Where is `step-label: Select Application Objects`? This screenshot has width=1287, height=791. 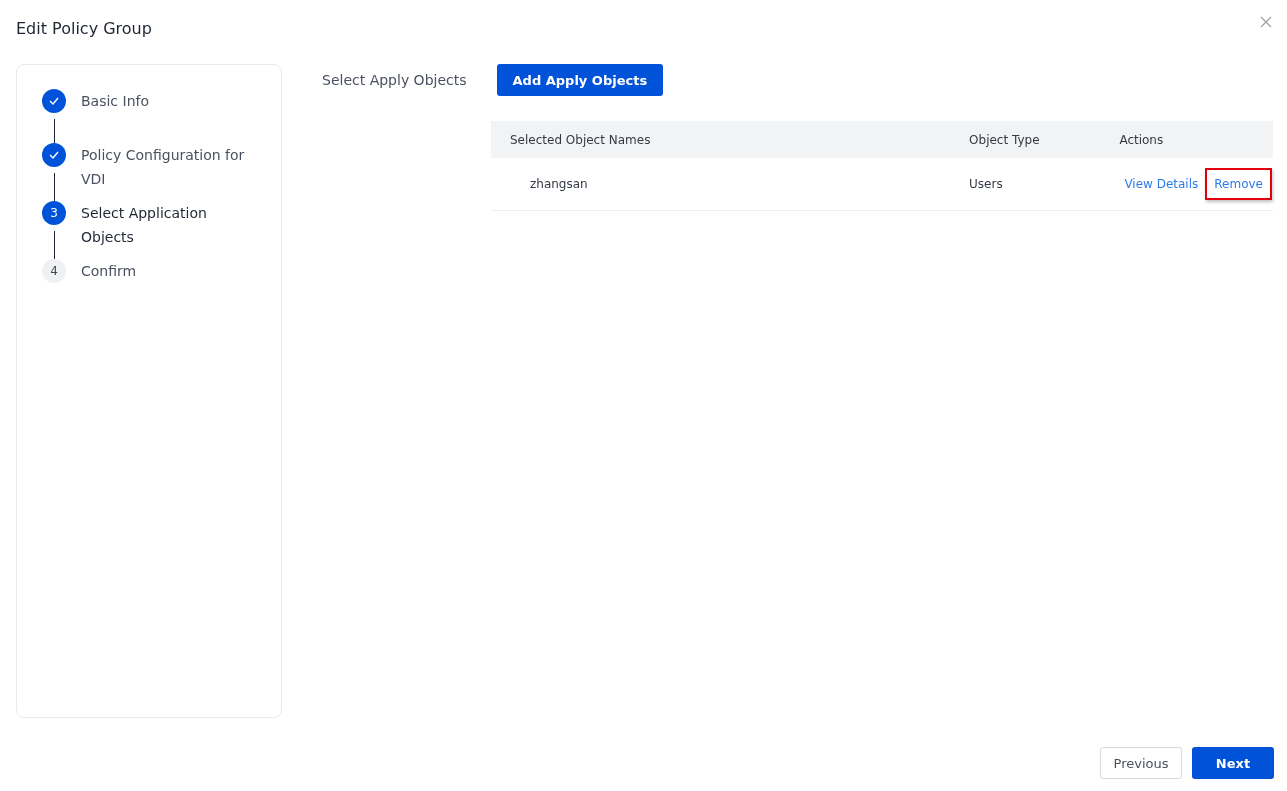
step-label: Select Application Objects is located at coordinates (144, 225).